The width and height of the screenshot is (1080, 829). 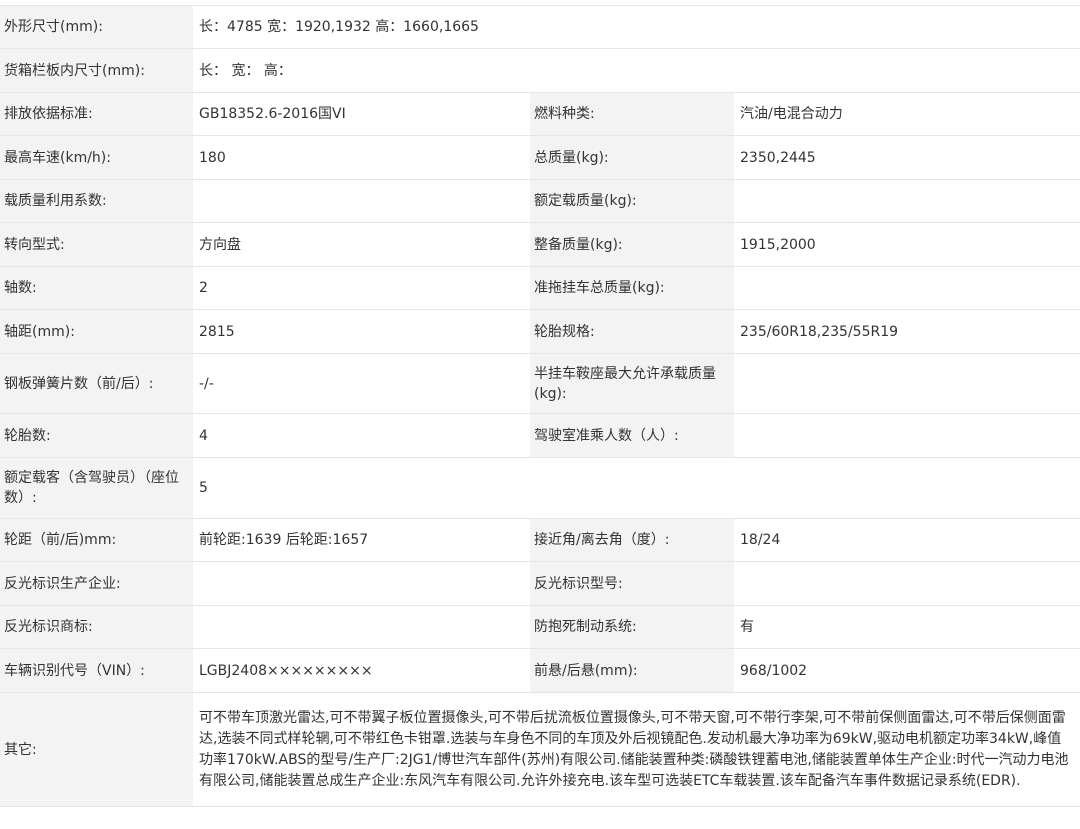 What do you see at coordinates (96, 749) in the screenshot?
I see `spec-label: 其它:` at bounding box center [96, 749].